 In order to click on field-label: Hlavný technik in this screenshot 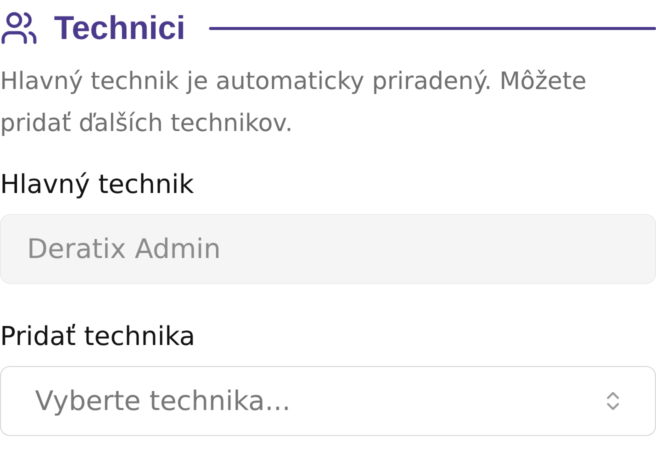, I will do `click(97, 185)`.